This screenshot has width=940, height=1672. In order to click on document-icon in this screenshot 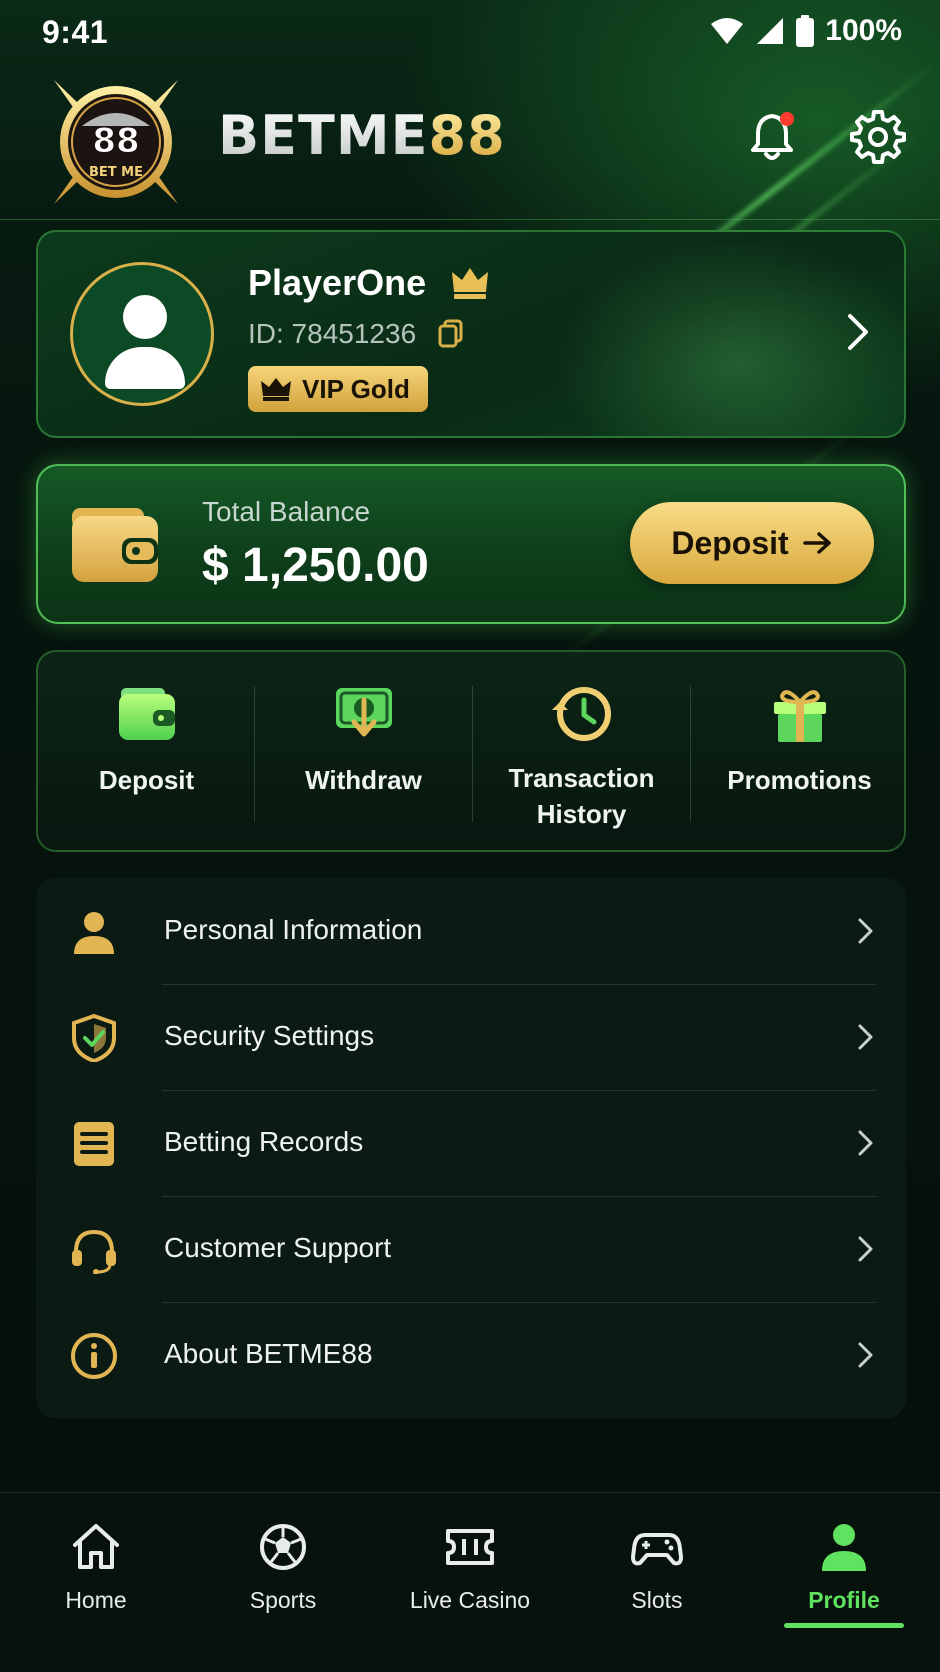, I will do `click(94, 1144)`.